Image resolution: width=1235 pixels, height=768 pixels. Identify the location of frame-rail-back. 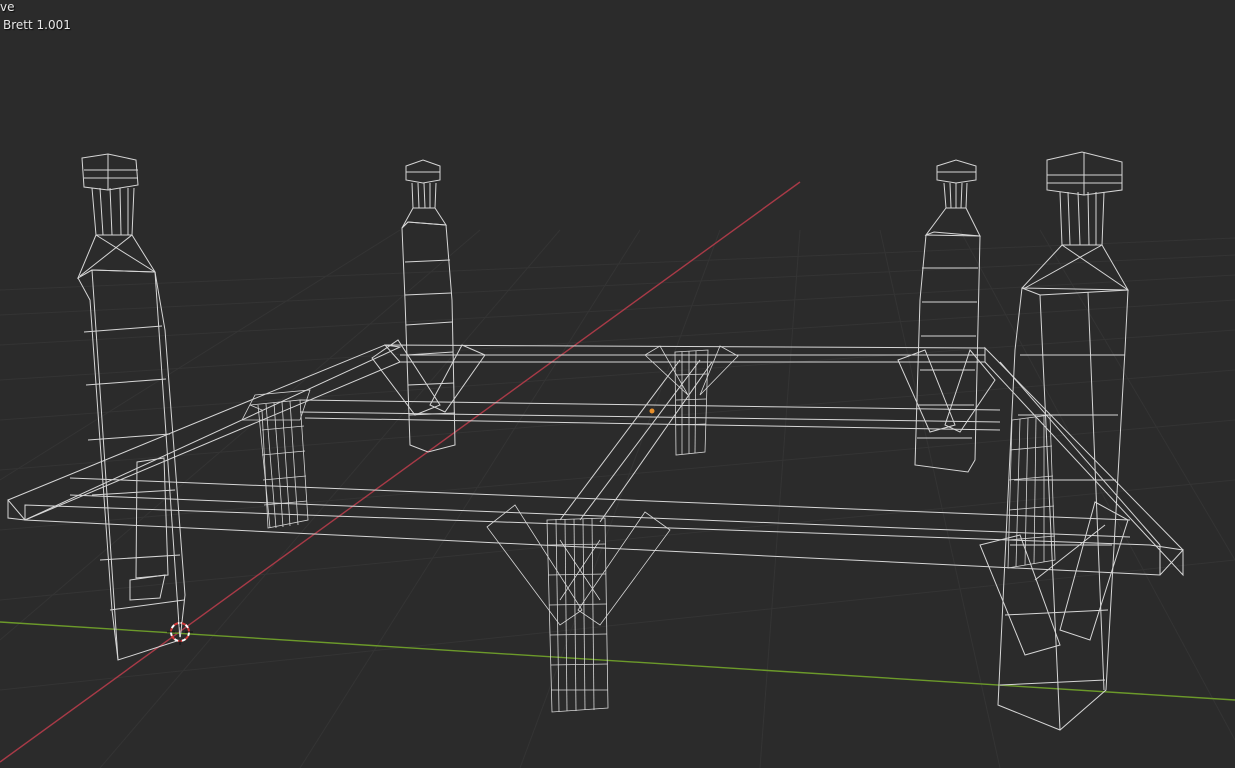
(684, 353).